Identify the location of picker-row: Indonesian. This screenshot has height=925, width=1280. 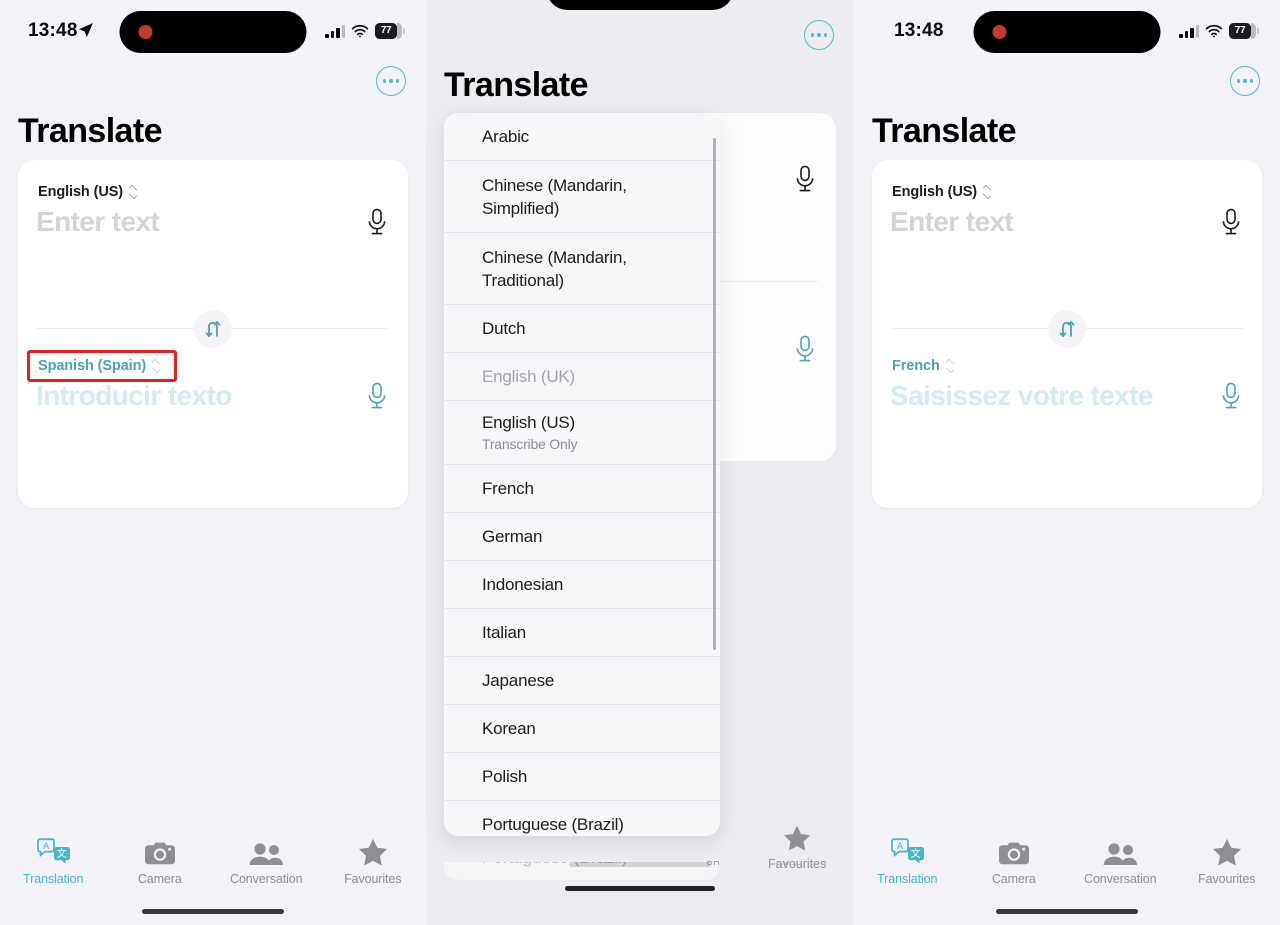
(582, 585).